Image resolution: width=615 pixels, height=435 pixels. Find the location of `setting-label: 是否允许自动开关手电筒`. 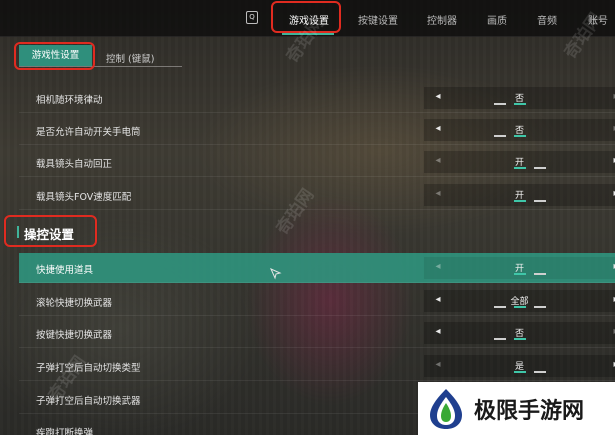

setting-label: 是否允许自动开关手电筒 is located at coordinates (88, 132).